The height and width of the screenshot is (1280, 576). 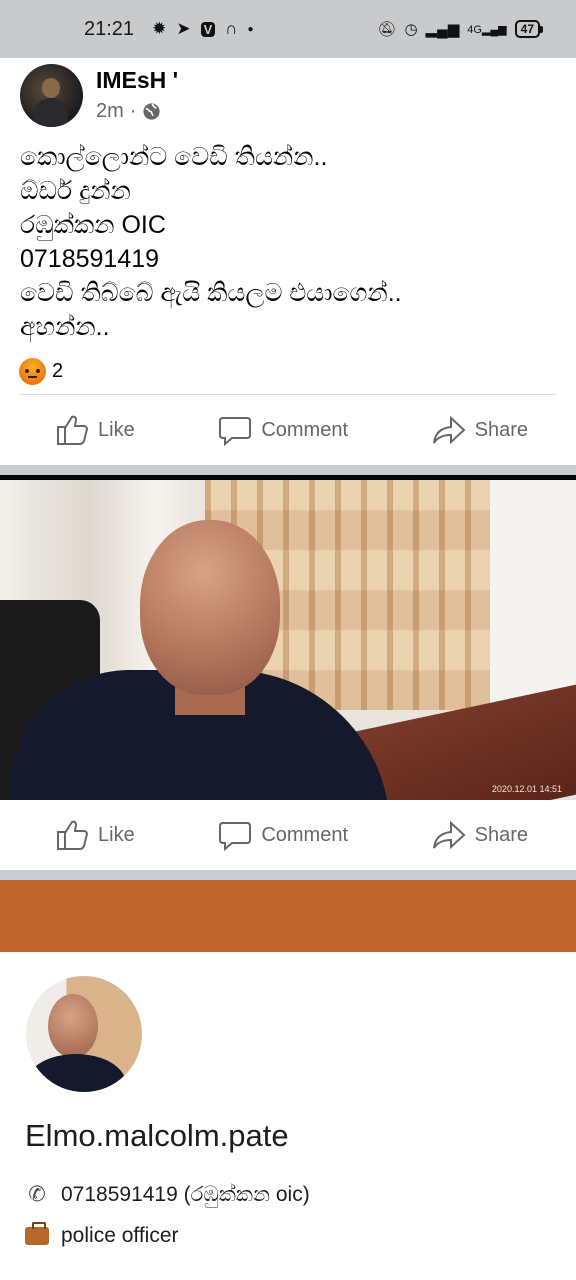 I want to click on angry-reaction-icon, so click(x=32, y=371).